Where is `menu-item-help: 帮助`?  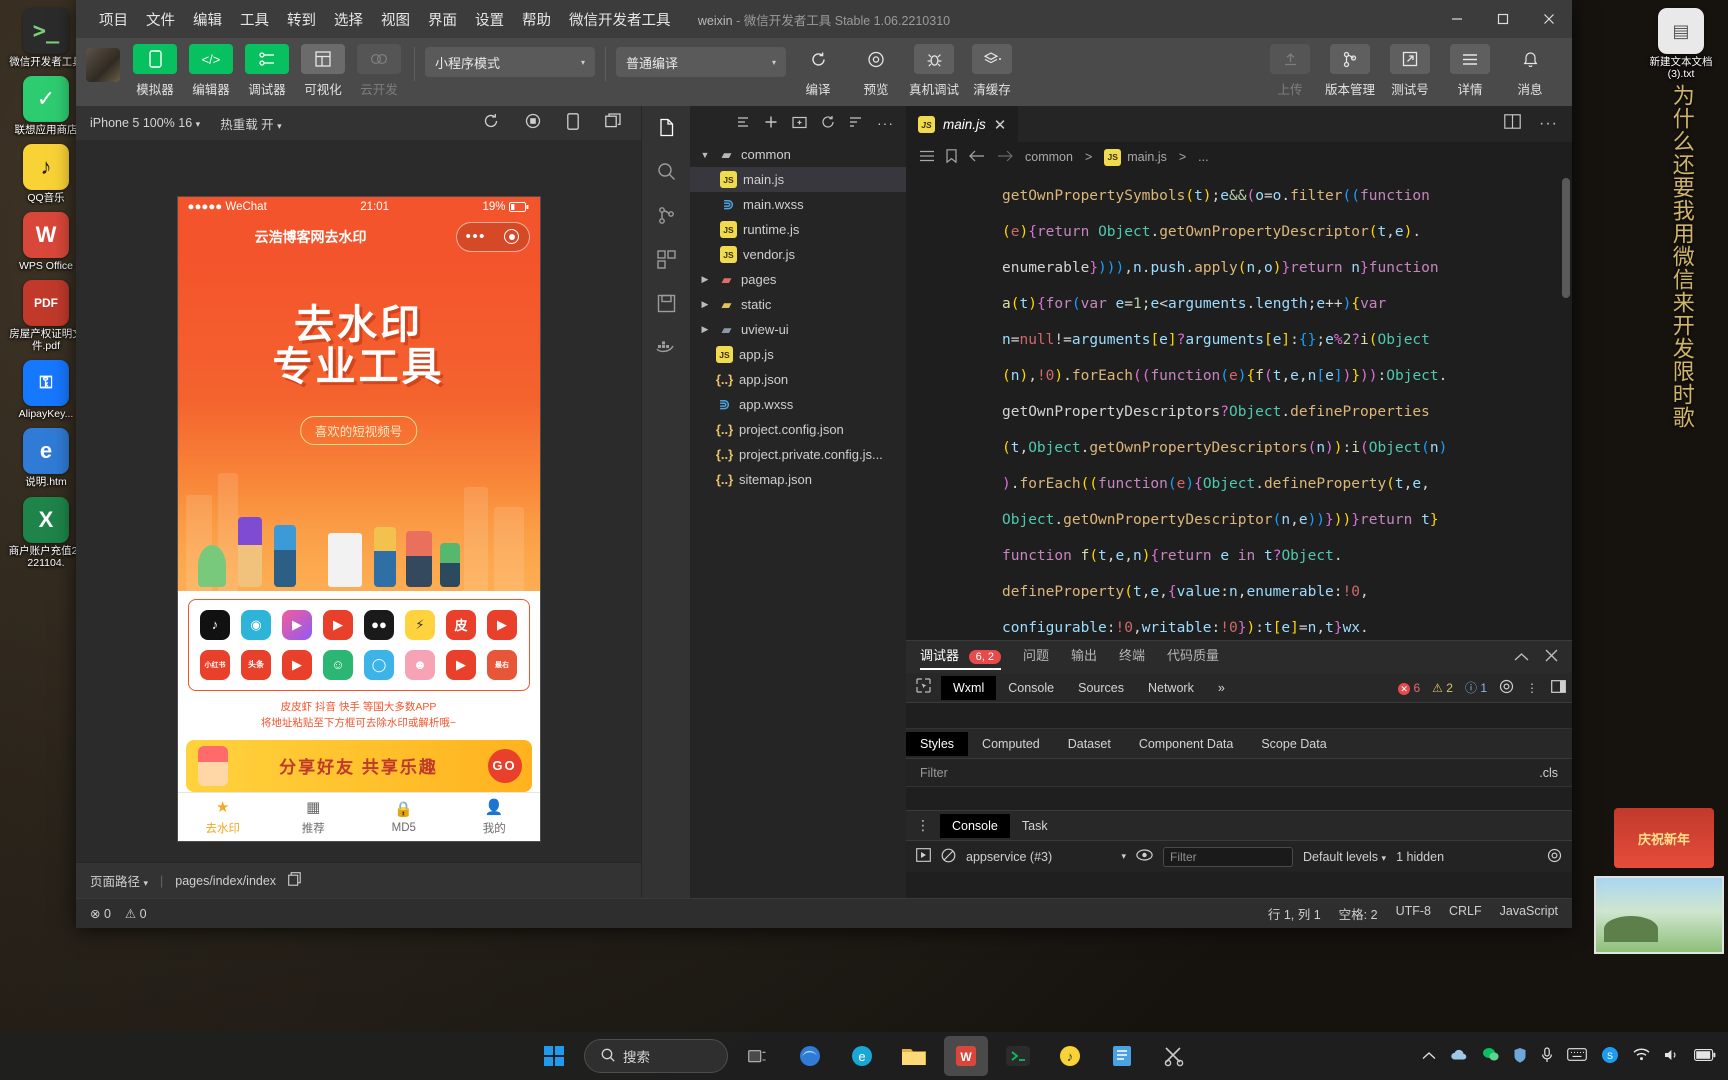 menu-item-help: 帮助 is located at coordinates (536, 19).